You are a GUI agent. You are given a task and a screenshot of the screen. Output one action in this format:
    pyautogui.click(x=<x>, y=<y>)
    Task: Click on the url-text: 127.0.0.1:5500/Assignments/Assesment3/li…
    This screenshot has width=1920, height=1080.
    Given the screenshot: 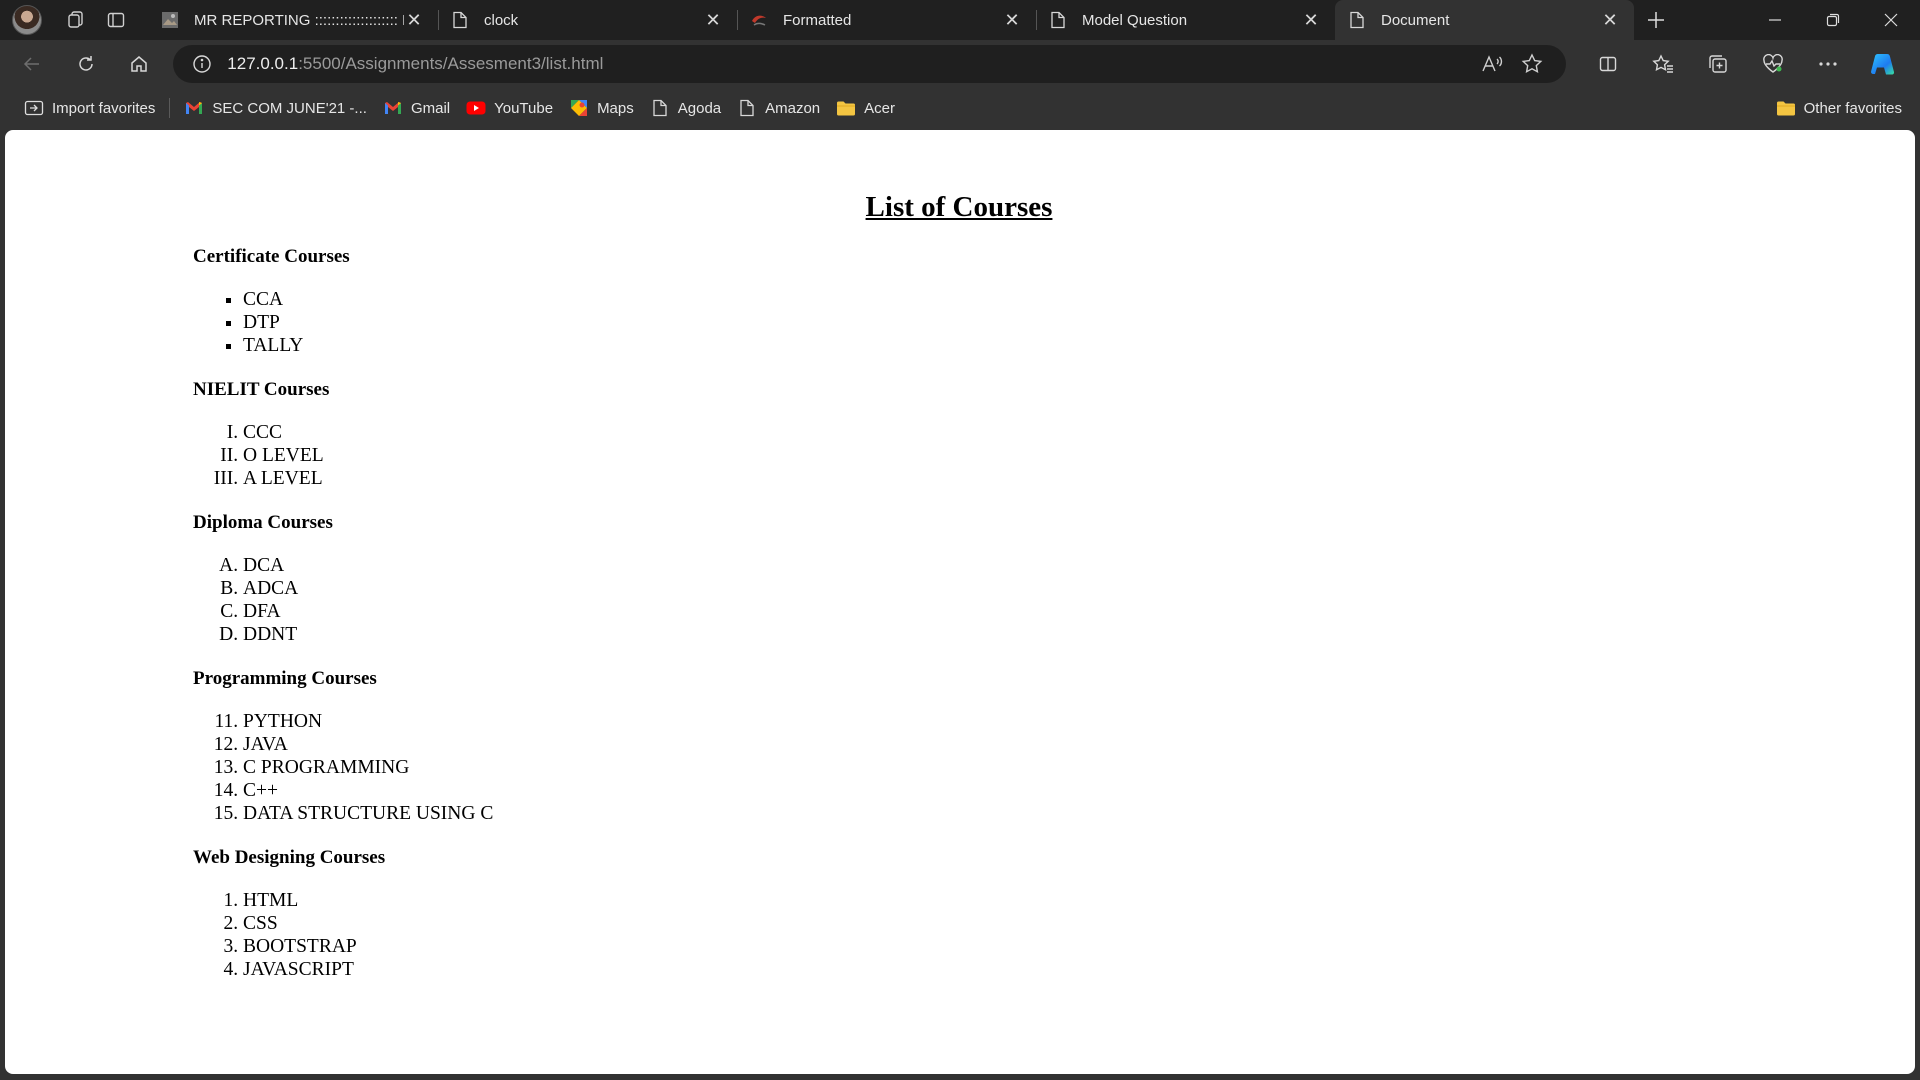 What is the action you would take?
    pyautogui.click(x=849, y=64)
    